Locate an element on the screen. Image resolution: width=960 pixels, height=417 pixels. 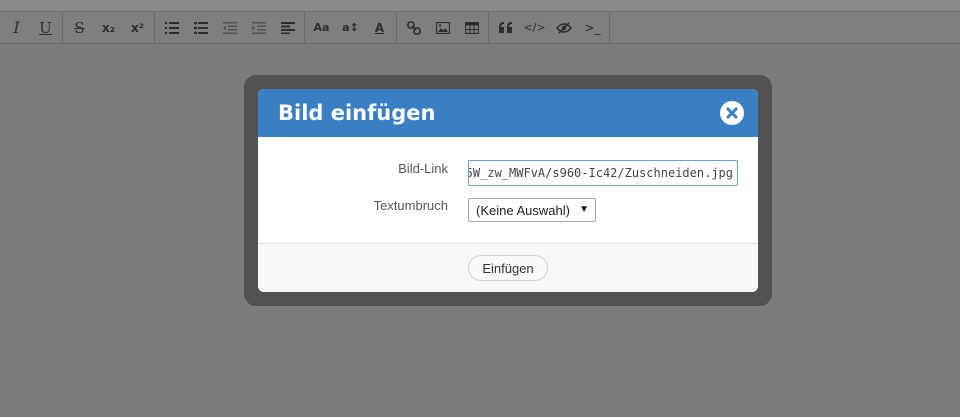
unordered-list-icon is located at coordinates (200, 27).